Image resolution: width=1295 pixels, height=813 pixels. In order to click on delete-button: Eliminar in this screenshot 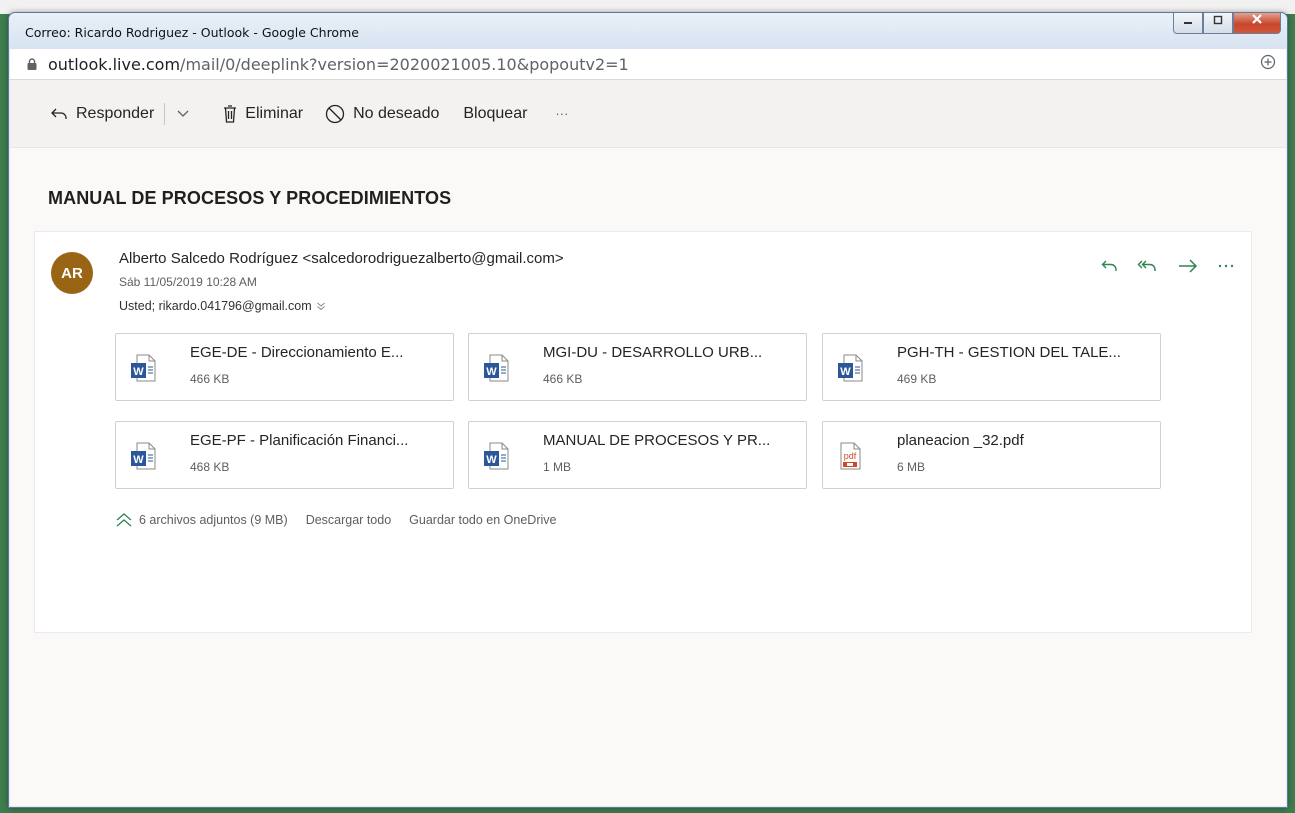, I will do `click(263, 114)`.